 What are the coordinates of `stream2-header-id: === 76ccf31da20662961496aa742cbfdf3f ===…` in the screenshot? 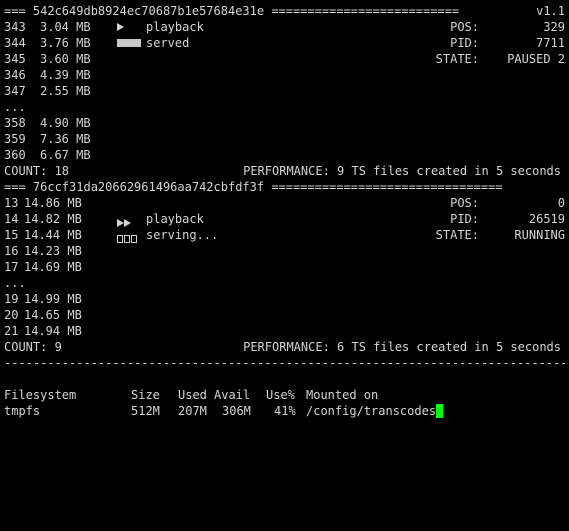 It's located at (253, 187).